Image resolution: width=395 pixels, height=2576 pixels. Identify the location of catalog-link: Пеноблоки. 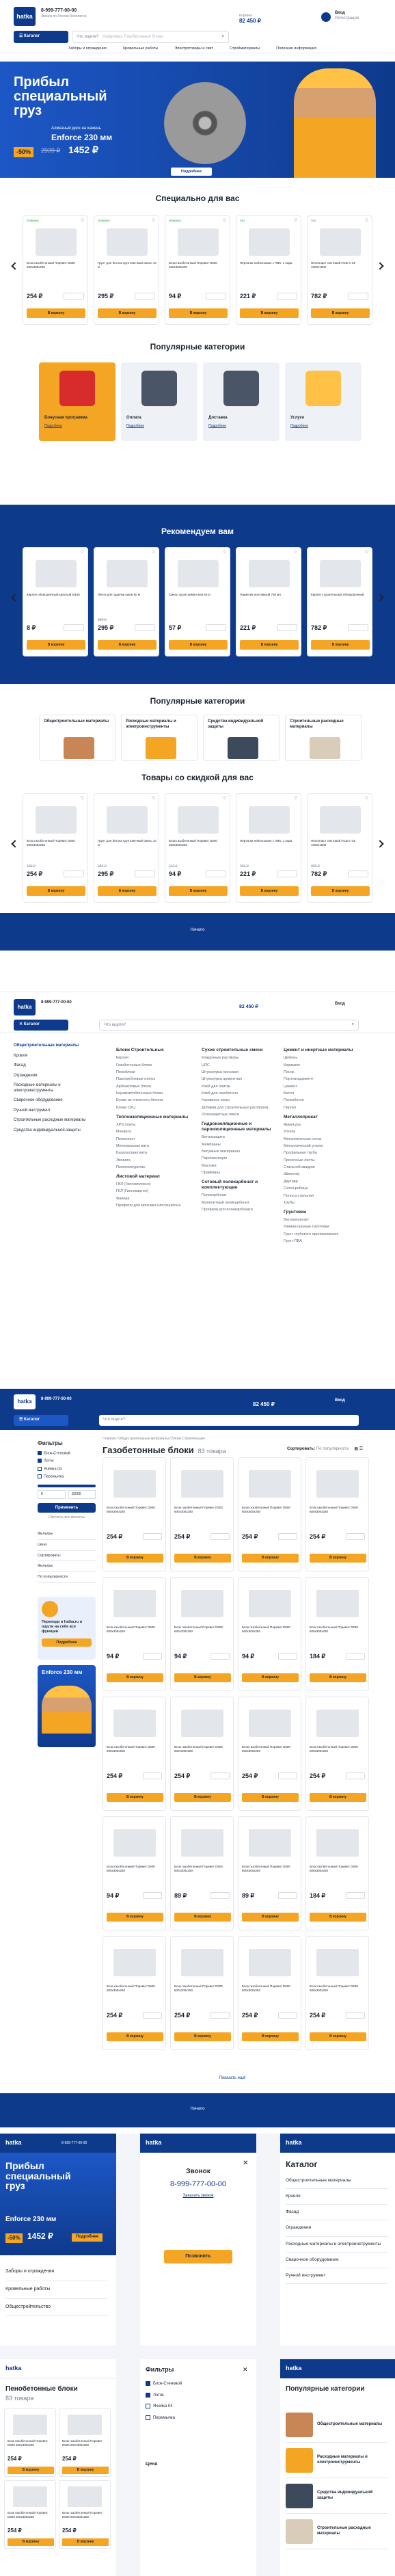
(155, 1072).